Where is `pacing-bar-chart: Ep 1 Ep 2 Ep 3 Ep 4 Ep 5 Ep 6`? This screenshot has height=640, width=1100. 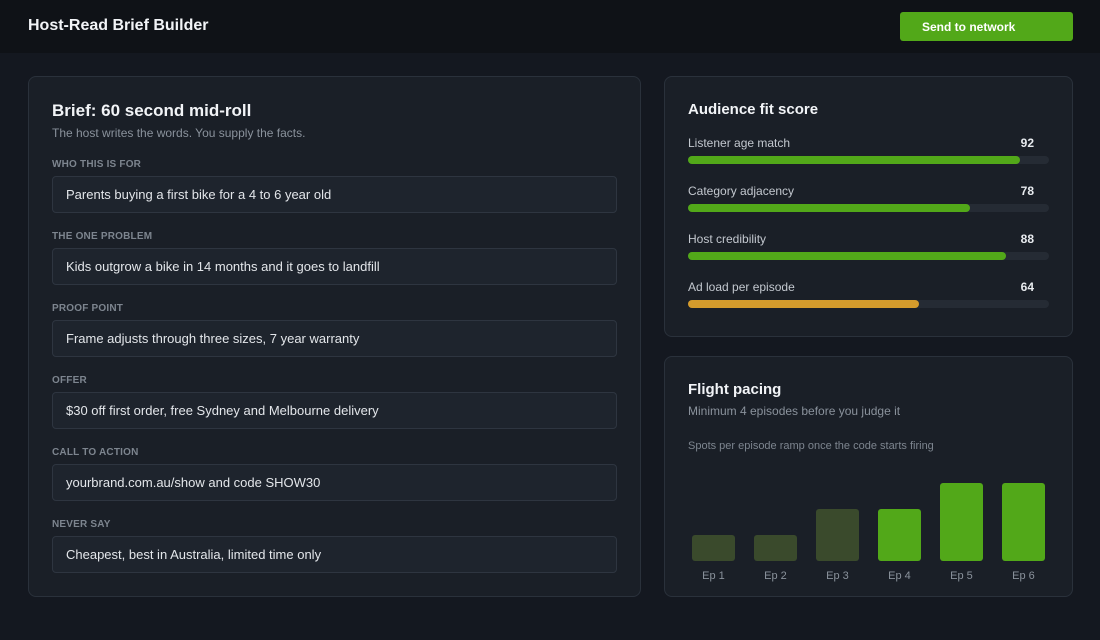
pacing-bar-chart: Ep 1 Ep 2 Ep 3 Ep 4 Ep 5 Ep 6 is located at coordinates (869, 477).